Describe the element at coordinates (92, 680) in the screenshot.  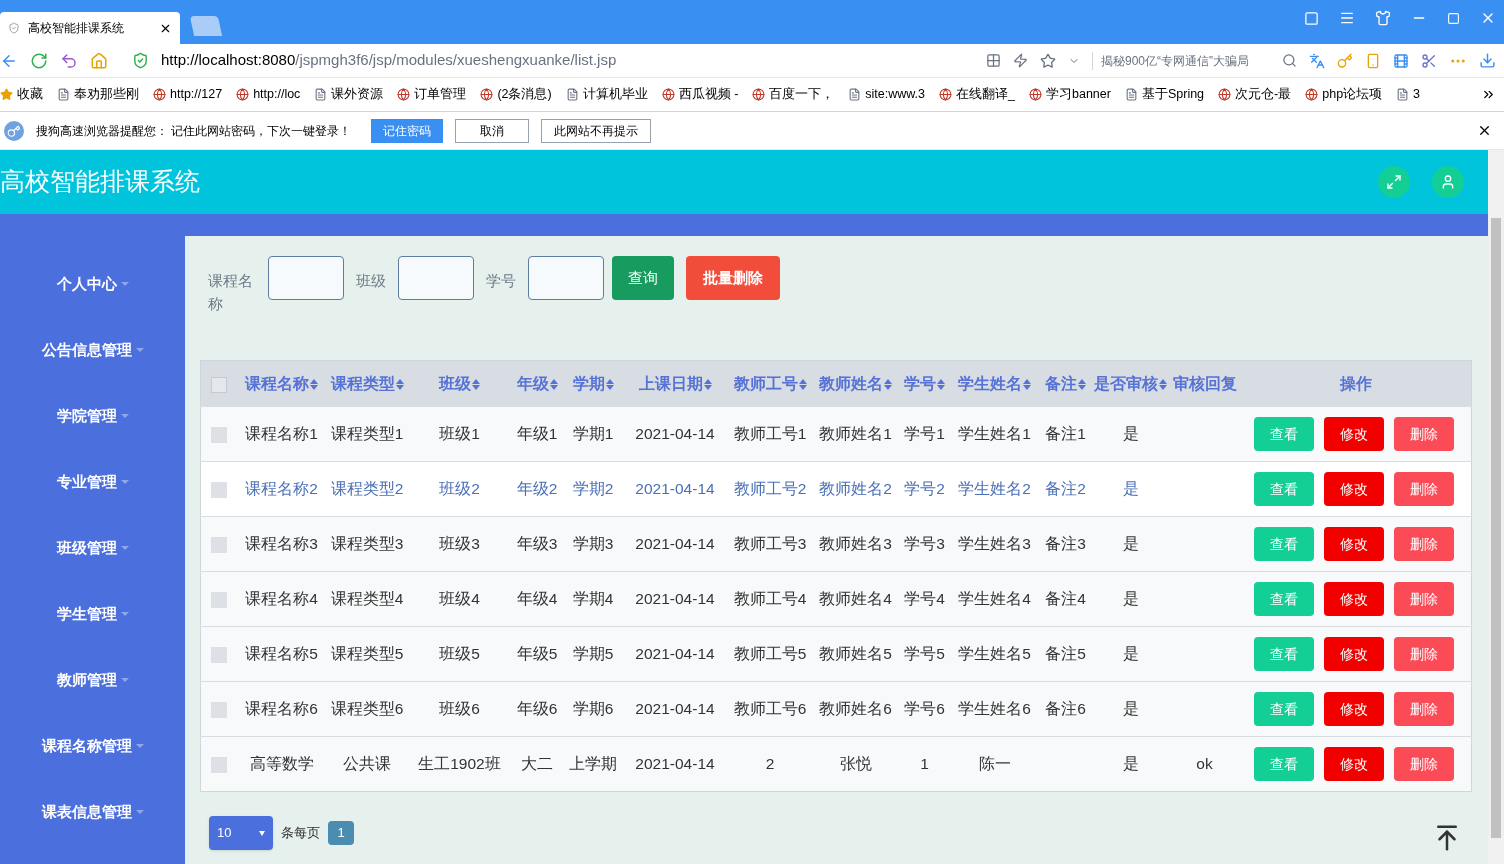
I see `sidebar-item: 教师管理` at that location.